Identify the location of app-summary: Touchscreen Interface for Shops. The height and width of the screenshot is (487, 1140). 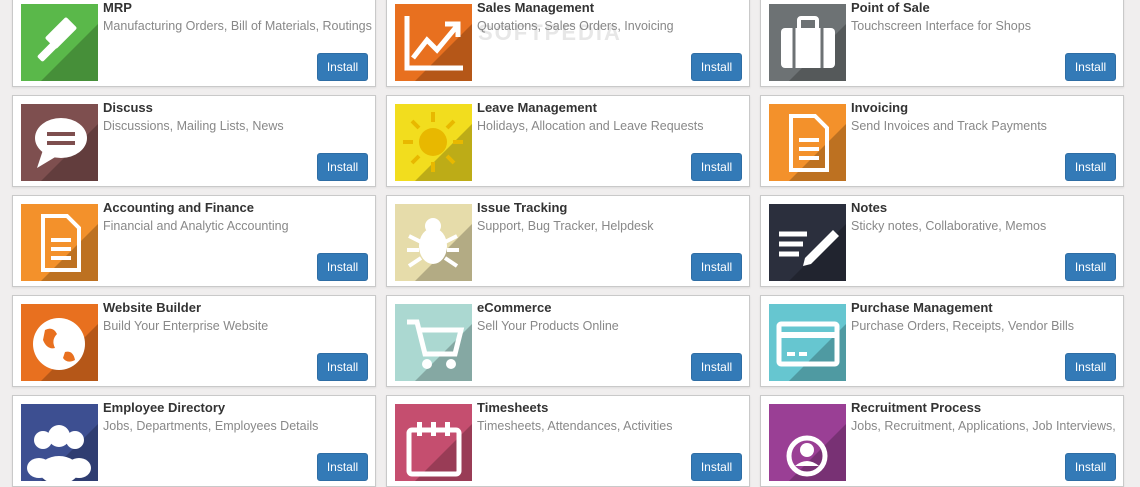
(941, 26).